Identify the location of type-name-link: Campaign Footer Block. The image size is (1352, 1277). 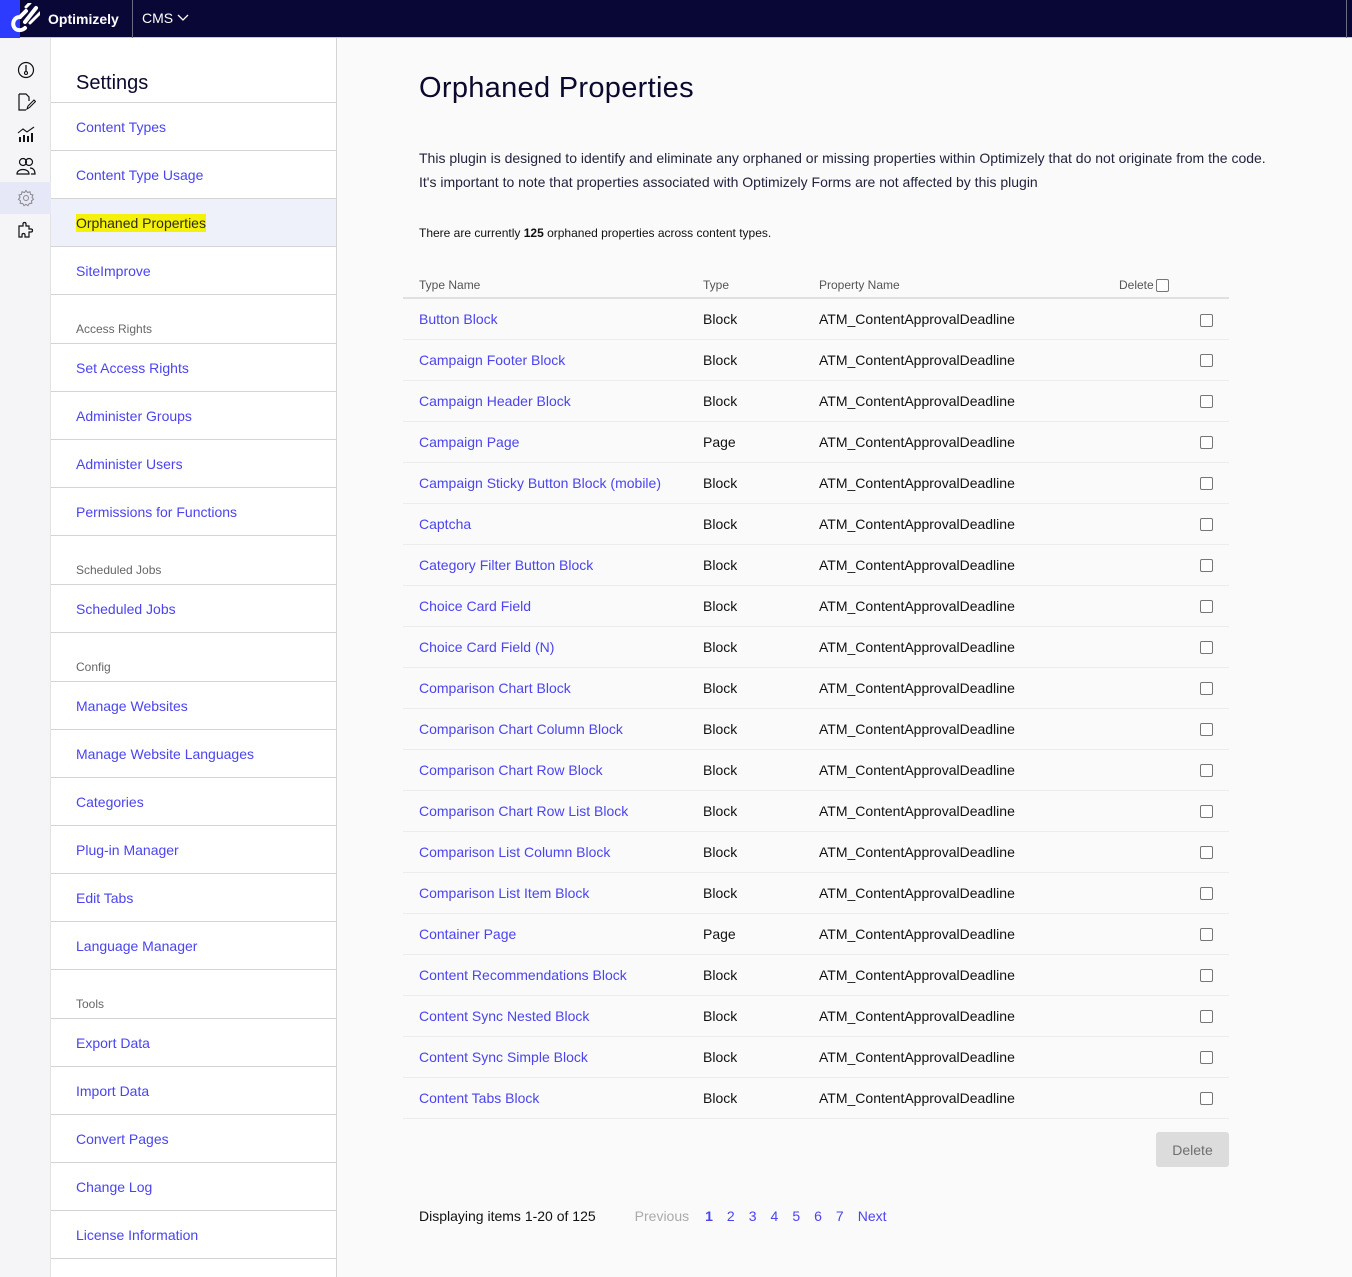
(492, 360).